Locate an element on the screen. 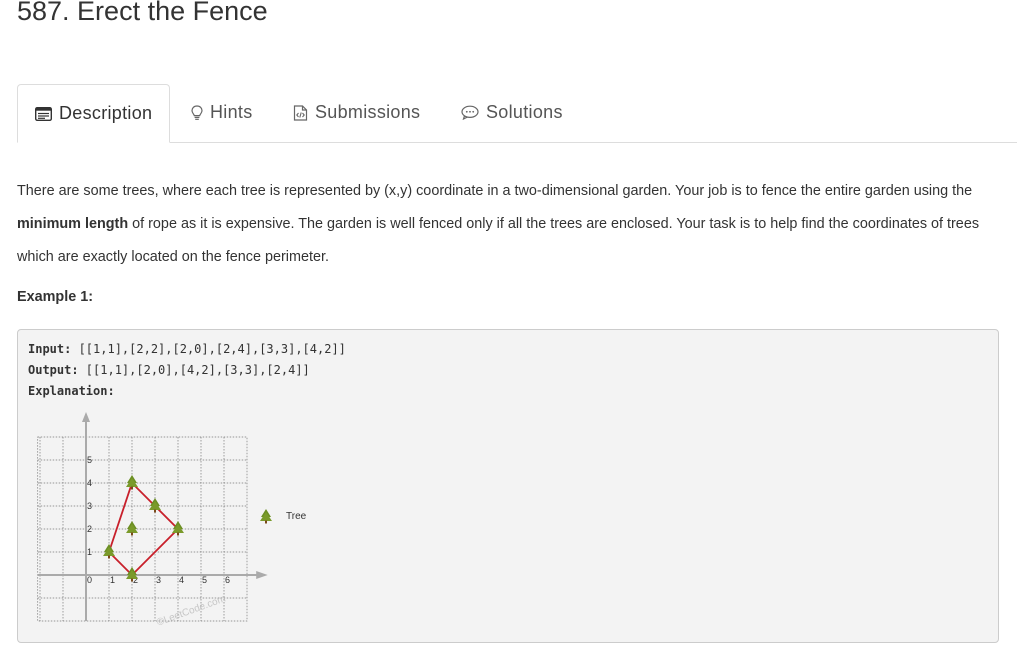 The image size is (1017, 660). y-tick-label: 3 is located at coordinates (89, 506).